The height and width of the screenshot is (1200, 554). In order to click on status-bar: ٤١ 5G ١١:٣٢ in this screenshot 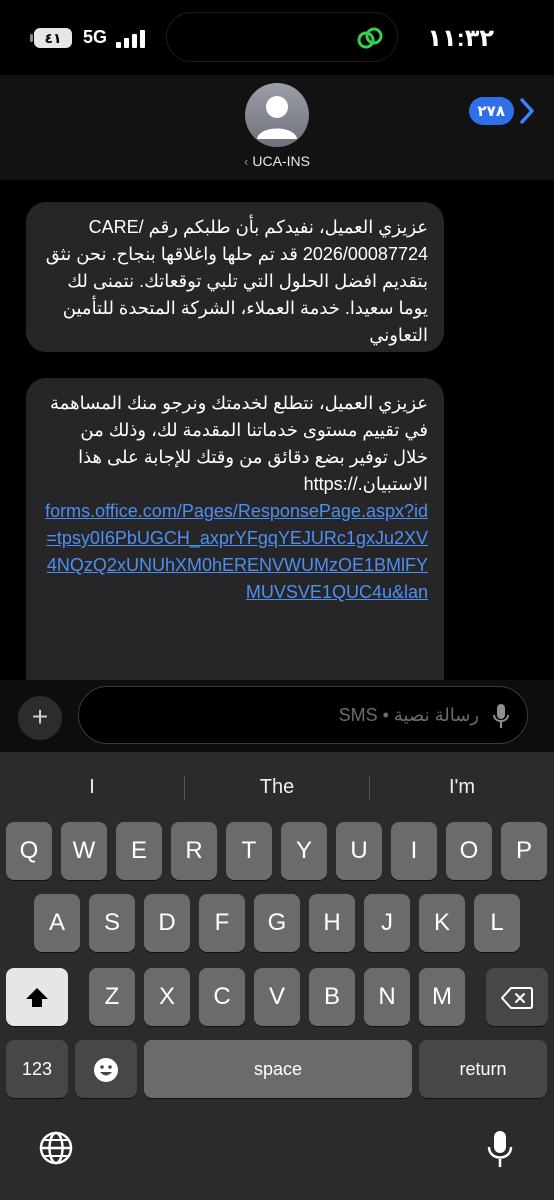, I will do `click(277, 37)`.